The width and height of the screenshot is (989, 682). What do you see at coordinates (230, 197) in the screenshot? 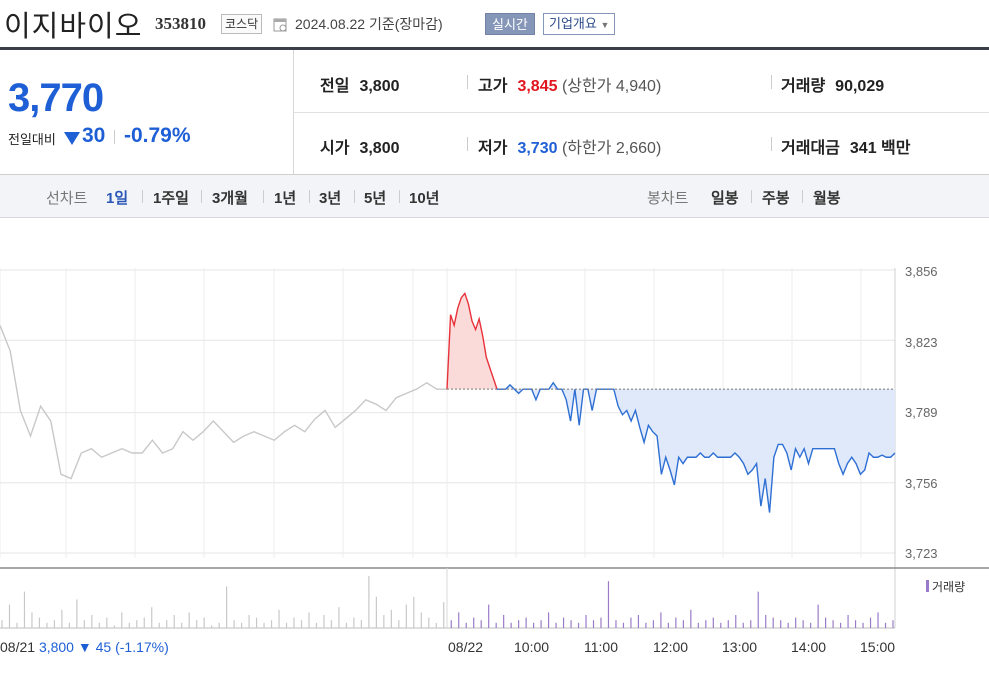
I see `tab-3m: 3개월` at bounding box center [230, 197].